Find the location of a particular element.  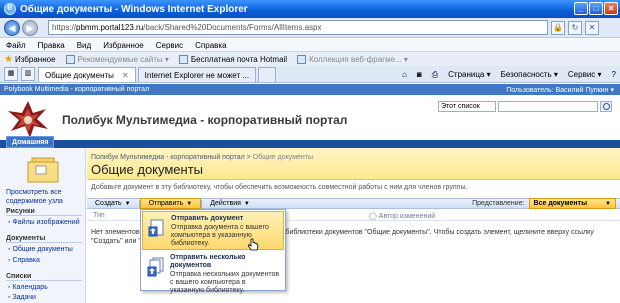

lock-icon: 🔒 is located at coordinates (558, 27).